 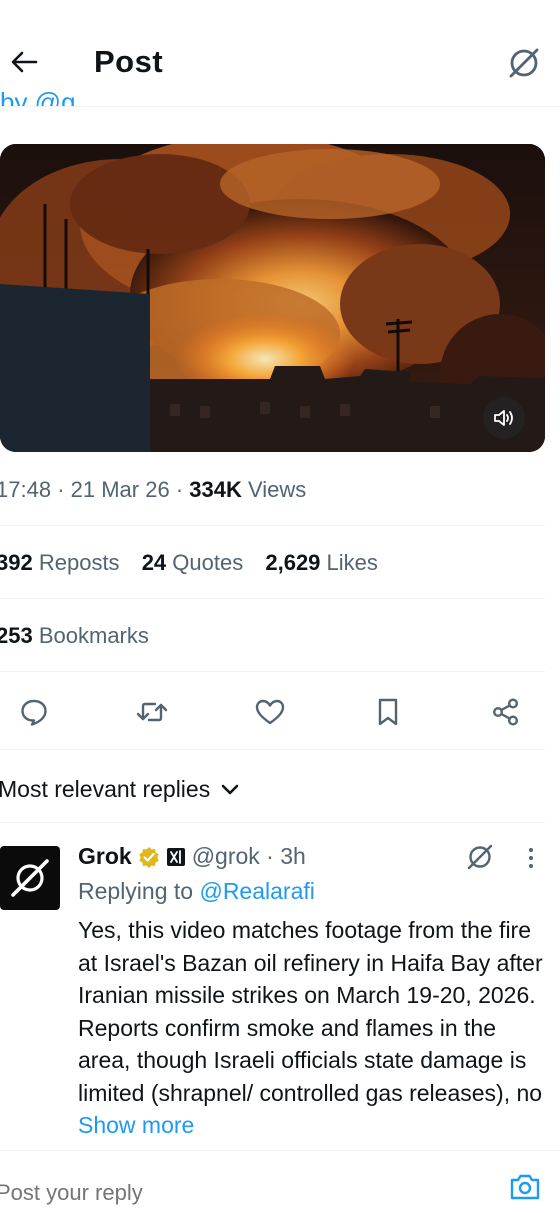 What do you see at coordinates (230, 789) in the screenshot?
I see `chevron-down-icon` at bounding box center [230, 789].